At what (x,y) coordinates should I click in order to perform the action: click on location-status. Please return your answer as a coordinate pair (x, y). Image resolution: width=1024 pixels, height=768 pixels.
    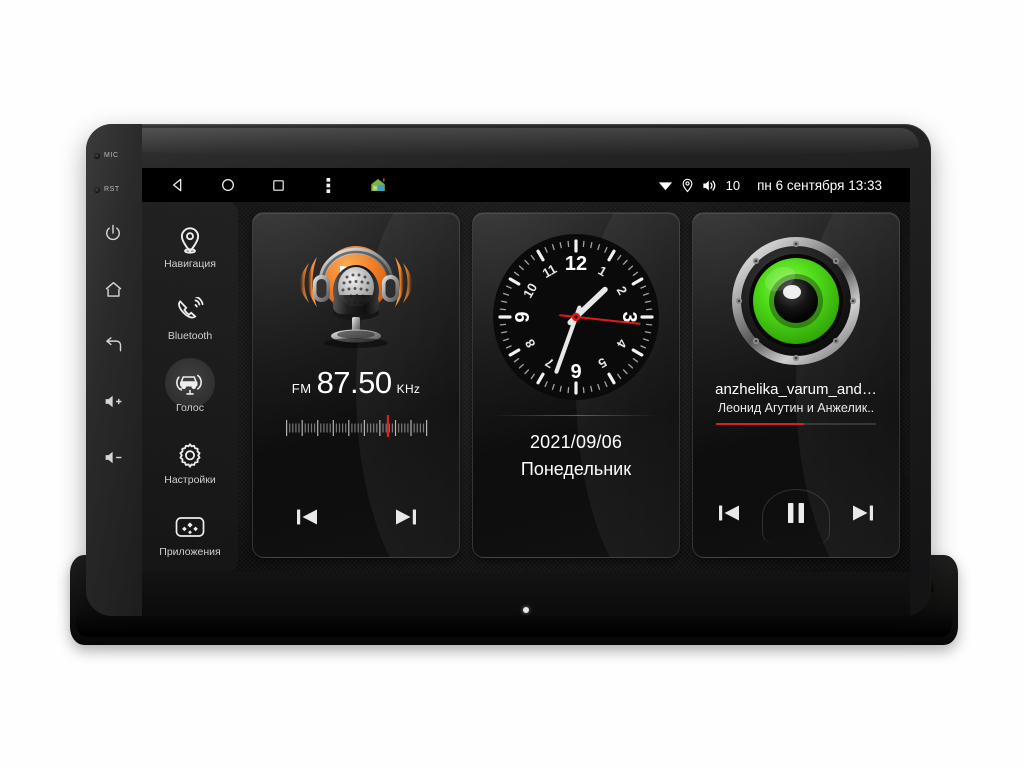
    Looking at the image, I should click on (687, 185).